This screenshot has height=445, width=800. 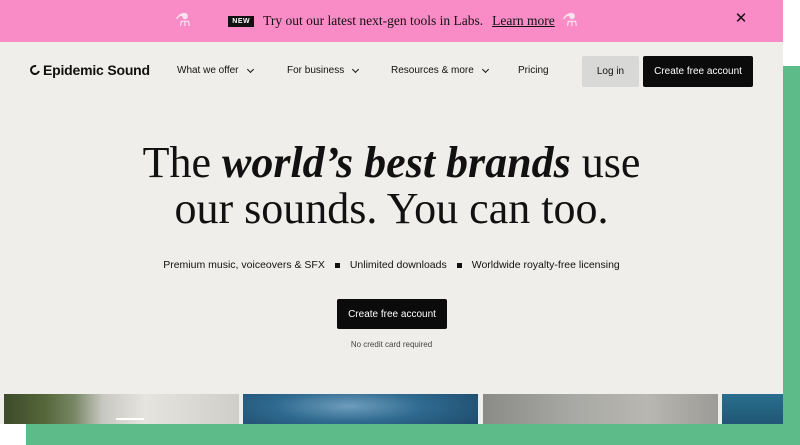 I want to click on nav-item-label: Resources & more, so click(x=432, y=70).